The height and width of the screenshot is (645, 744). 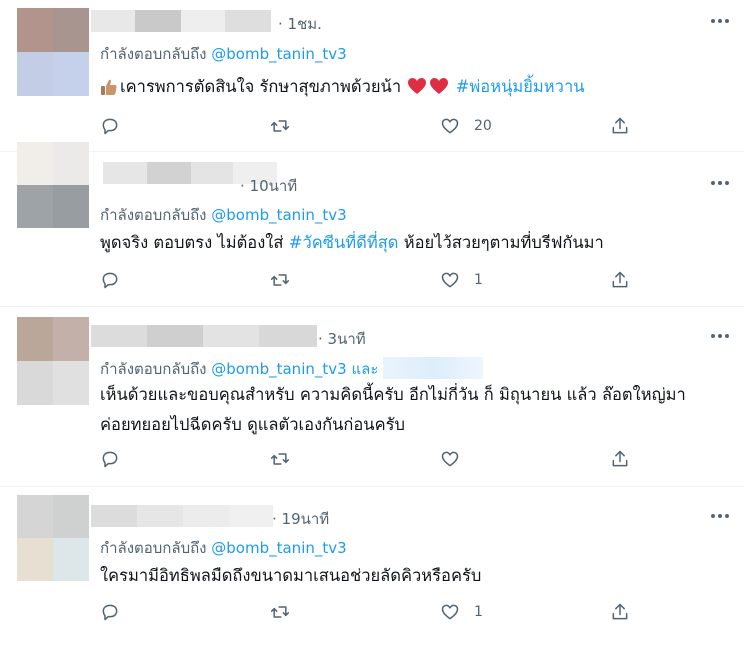 I want to click on tweet-time: · 3นาที, so click(x=342, y=339).